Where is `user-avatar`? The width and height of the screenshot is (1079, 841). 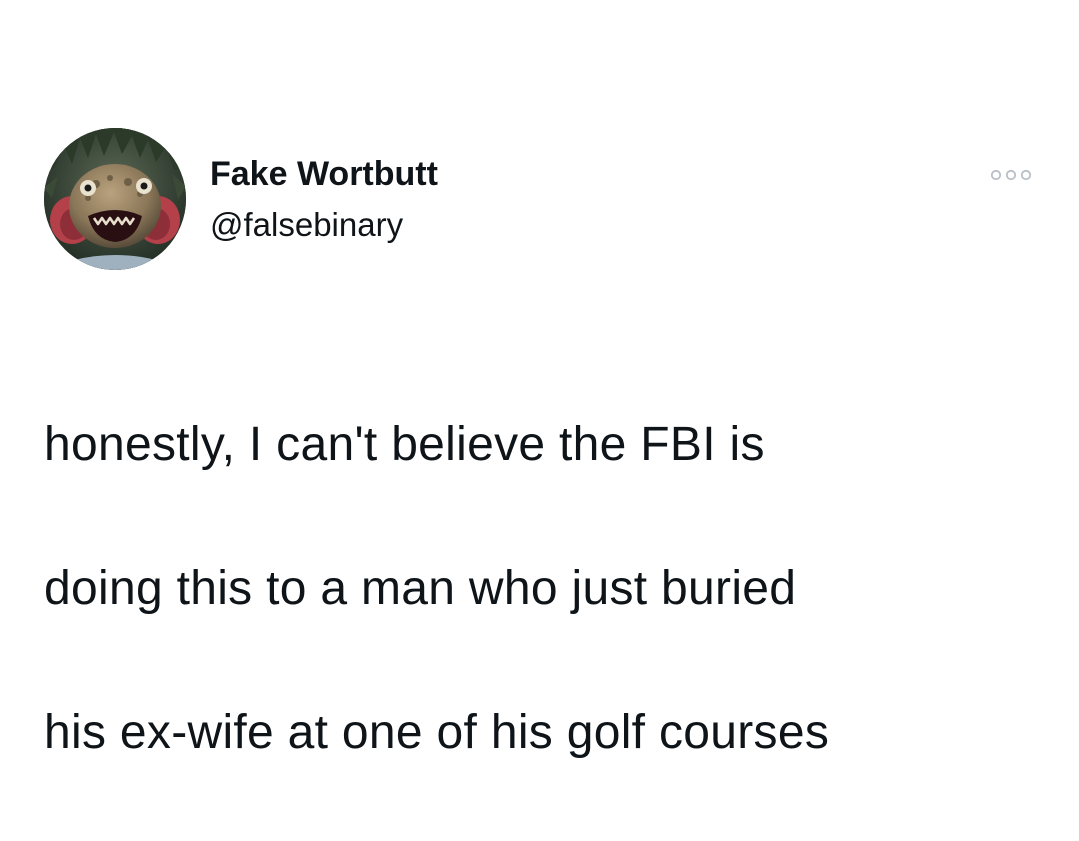
user-avatar is located at coordinates (115, 199).